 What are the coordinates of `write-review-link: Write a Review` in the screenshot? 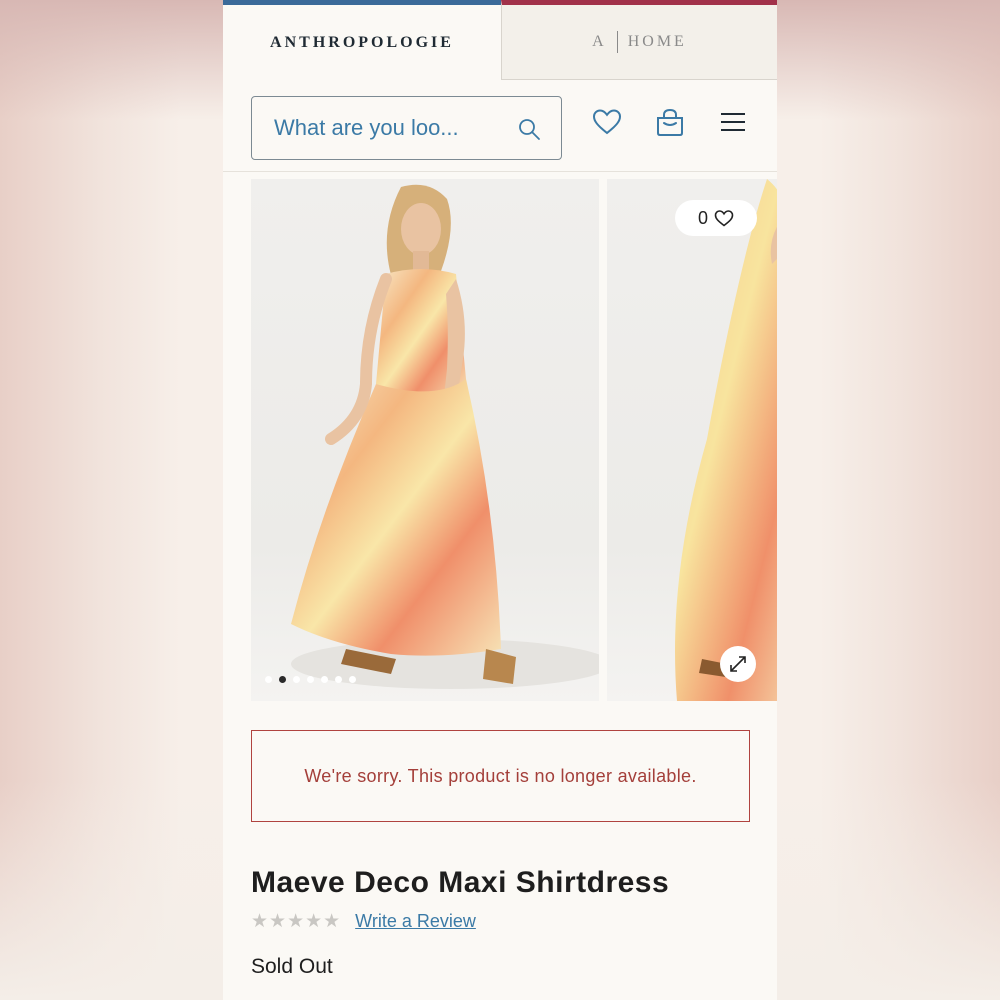 It's located at (415, 921).